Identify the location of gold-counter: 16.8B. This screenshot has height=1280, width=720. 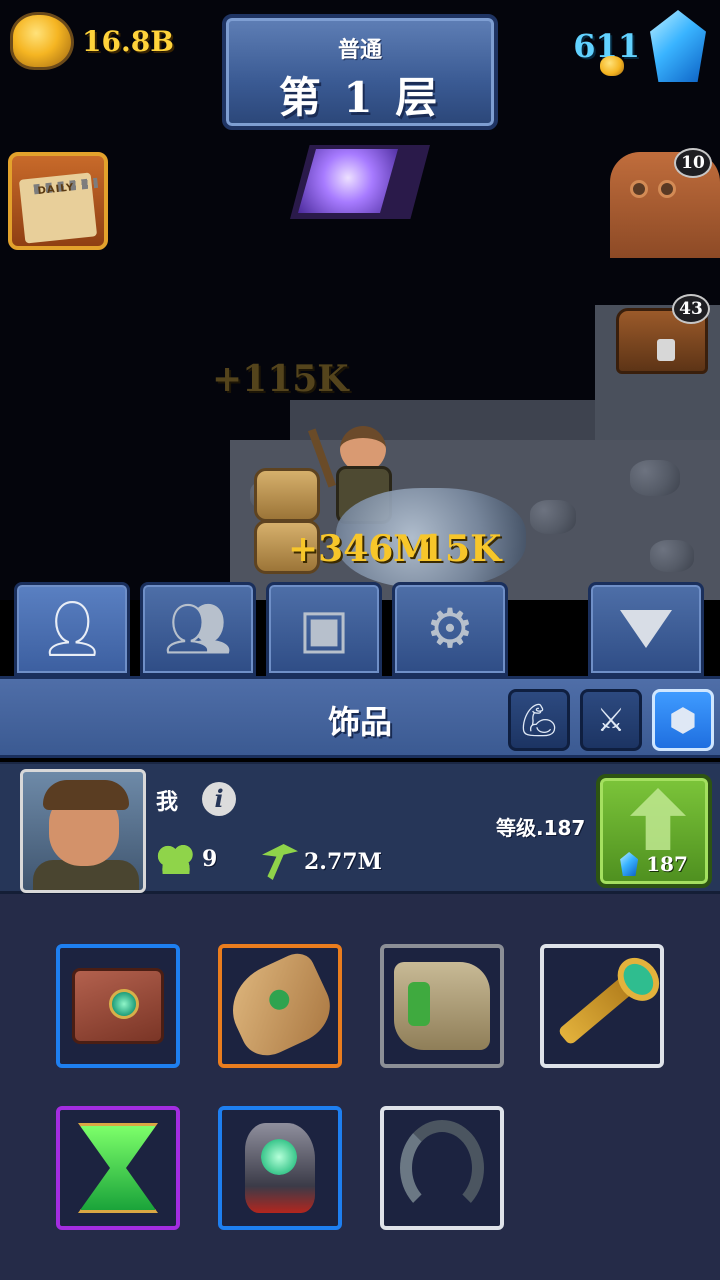
(92, 41).